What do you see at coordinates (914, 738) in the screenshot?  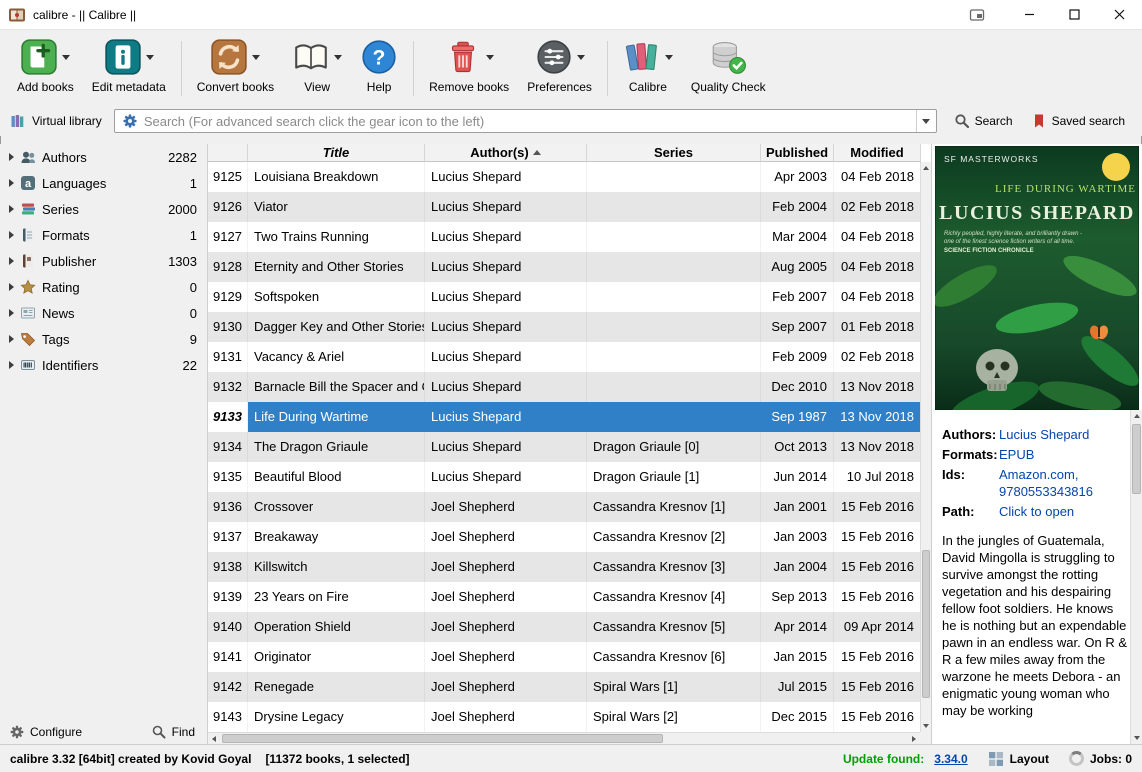 I see `scroll-right-button` at bounding box center [914, 738].